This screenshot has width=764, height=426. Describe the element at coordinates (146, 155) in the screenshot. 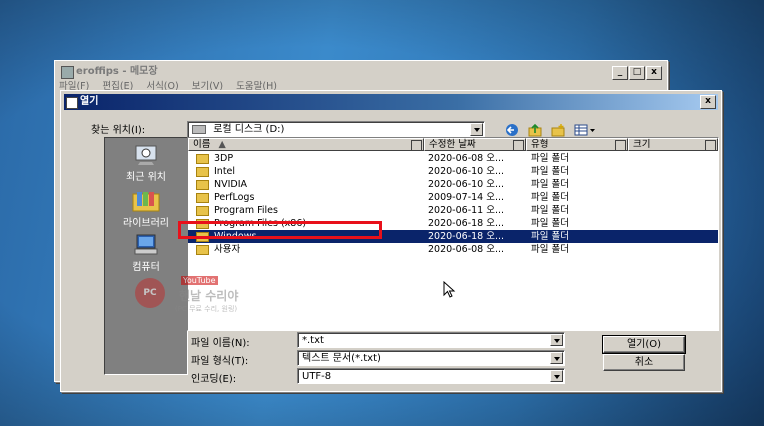

I see `recent-places-icon` at that location.